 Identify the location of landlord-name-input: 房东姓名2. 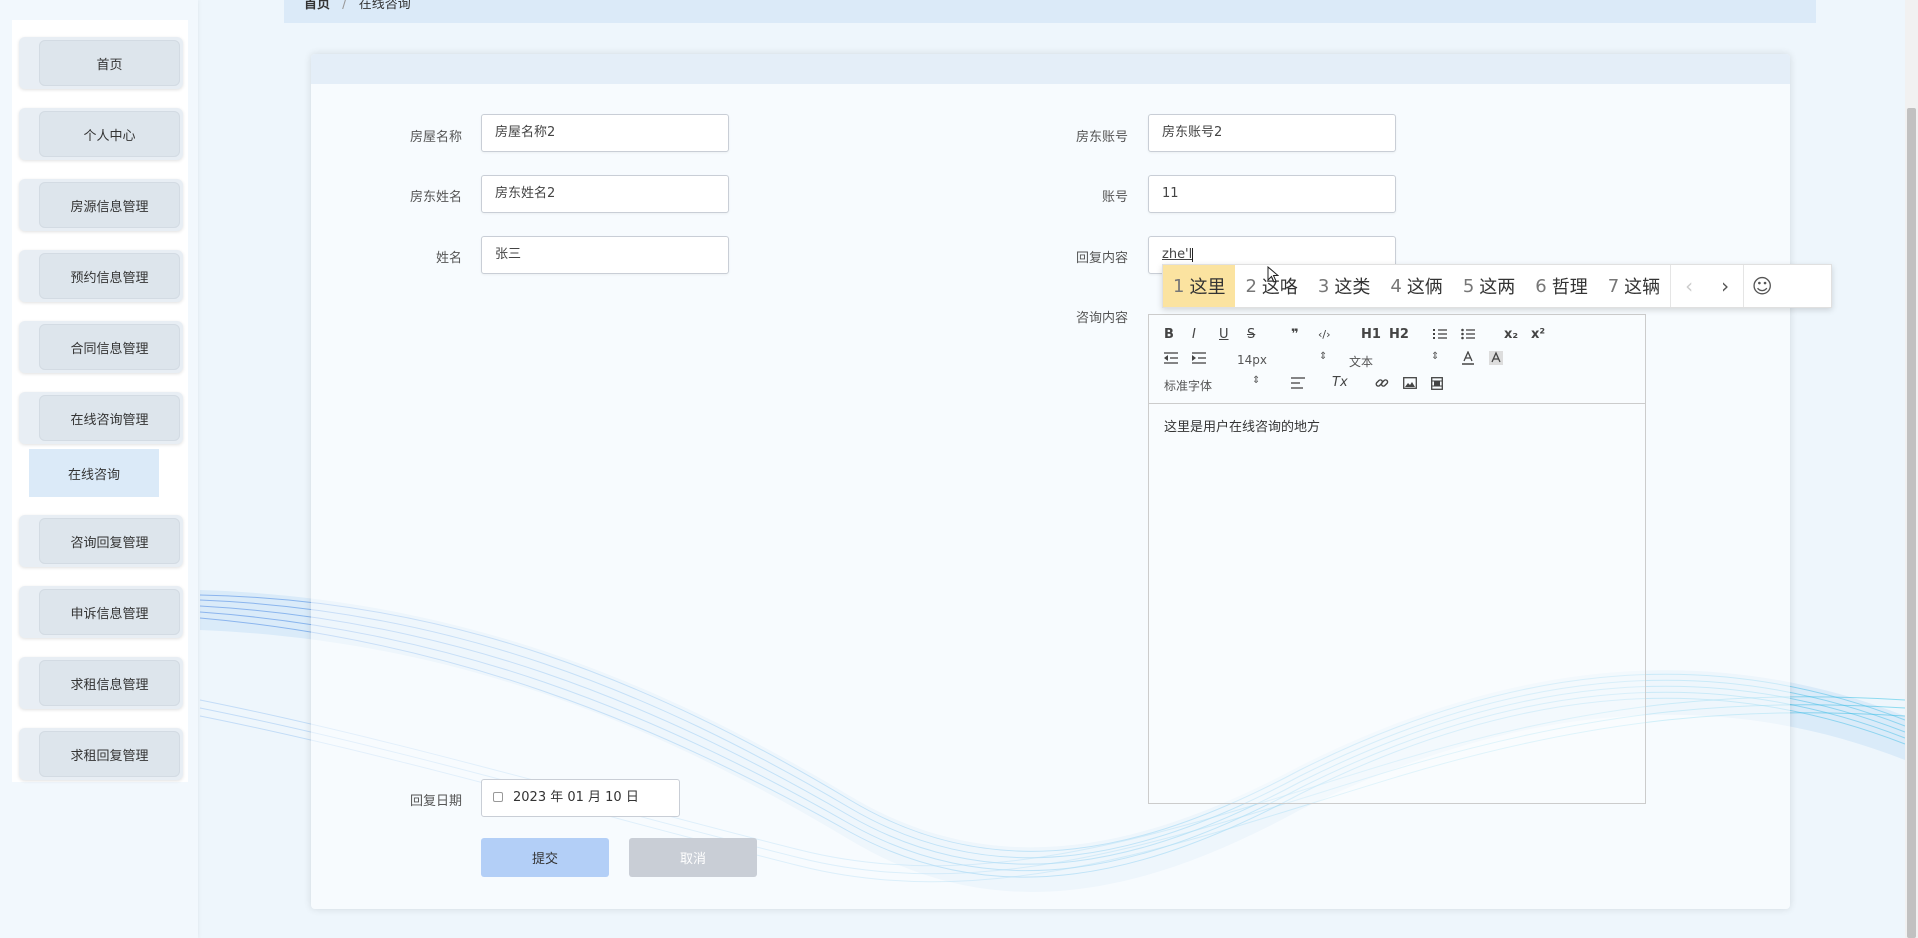
(605, 194).